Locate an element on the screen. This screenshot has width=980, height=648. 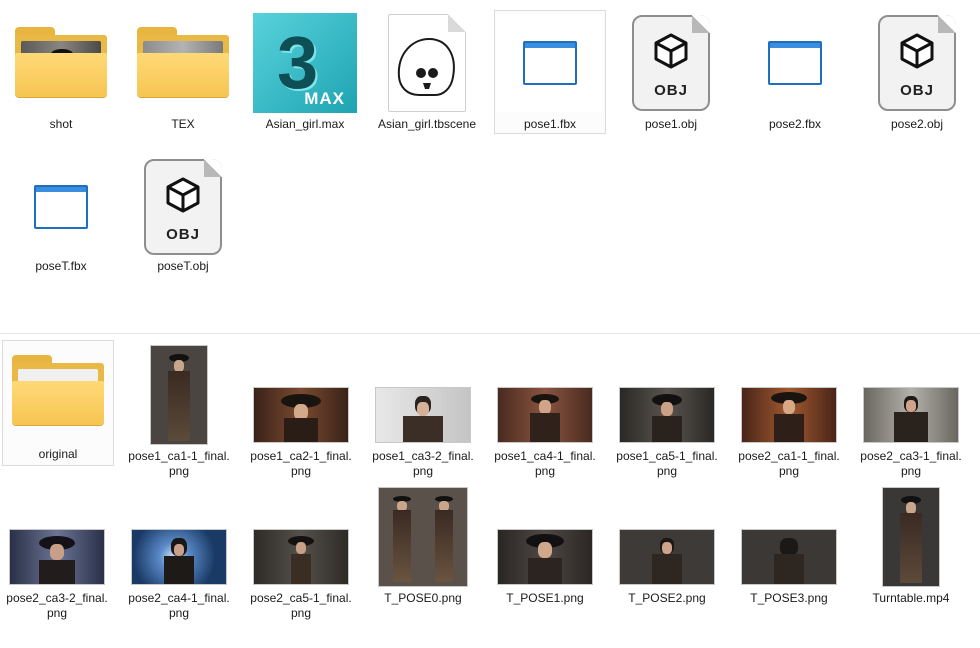
file-label: pose2_ca5-1_final.png is located at coordinates (301, 605).